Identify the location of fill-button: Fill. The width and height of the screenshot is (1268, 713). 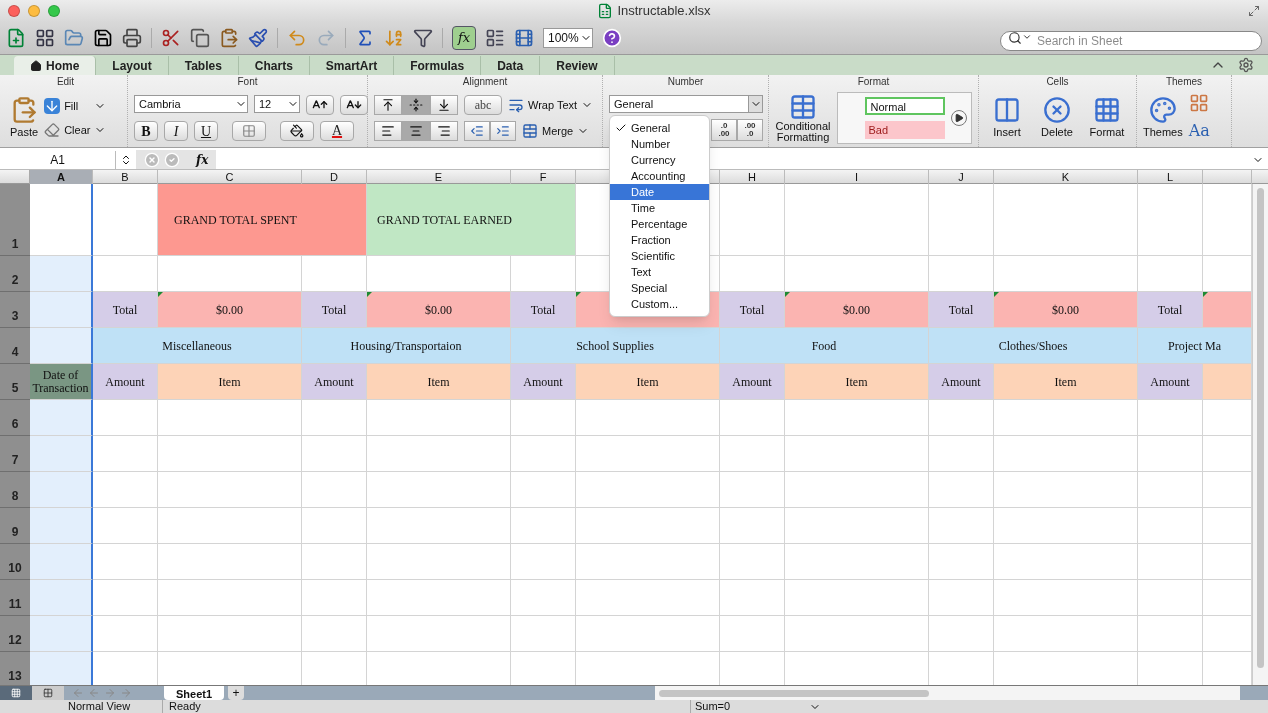
(75, 105).